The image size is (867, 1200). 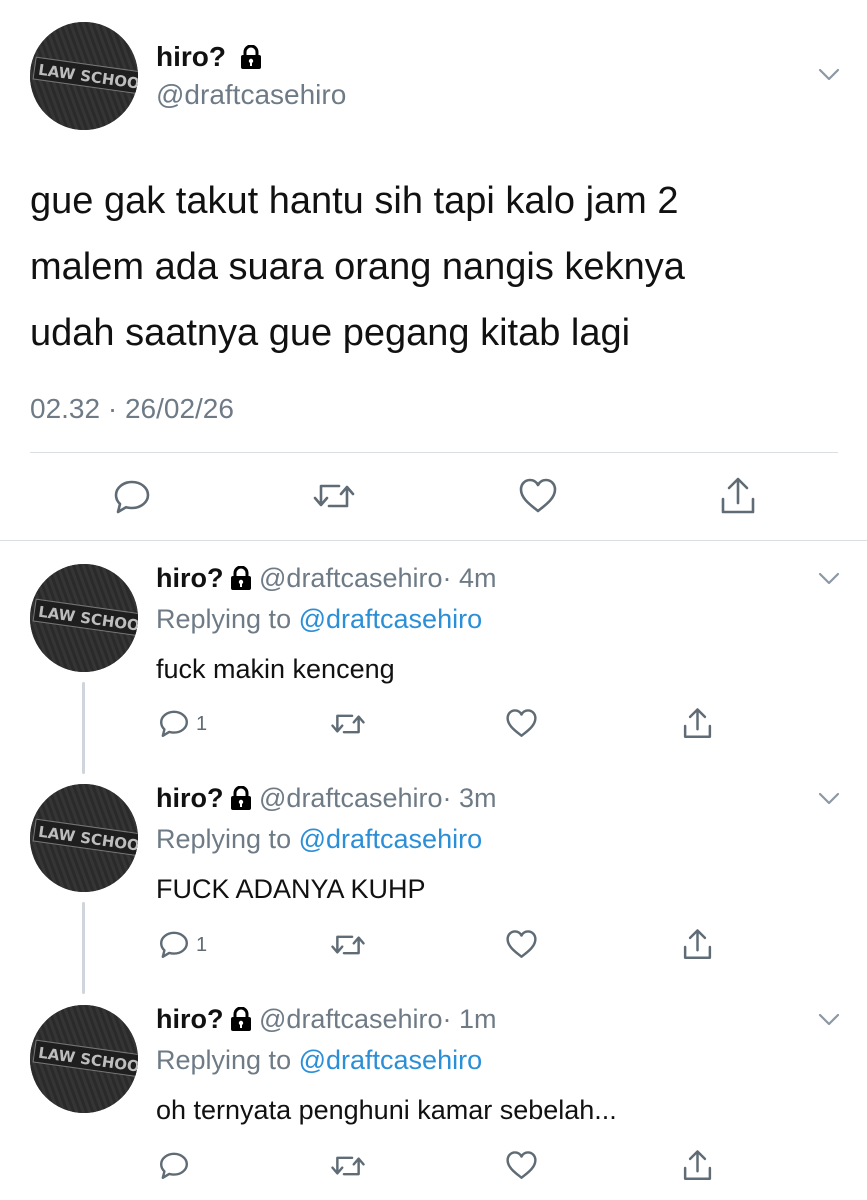 I want to click on reply-time: · 4m, so click(x=470, y=578).